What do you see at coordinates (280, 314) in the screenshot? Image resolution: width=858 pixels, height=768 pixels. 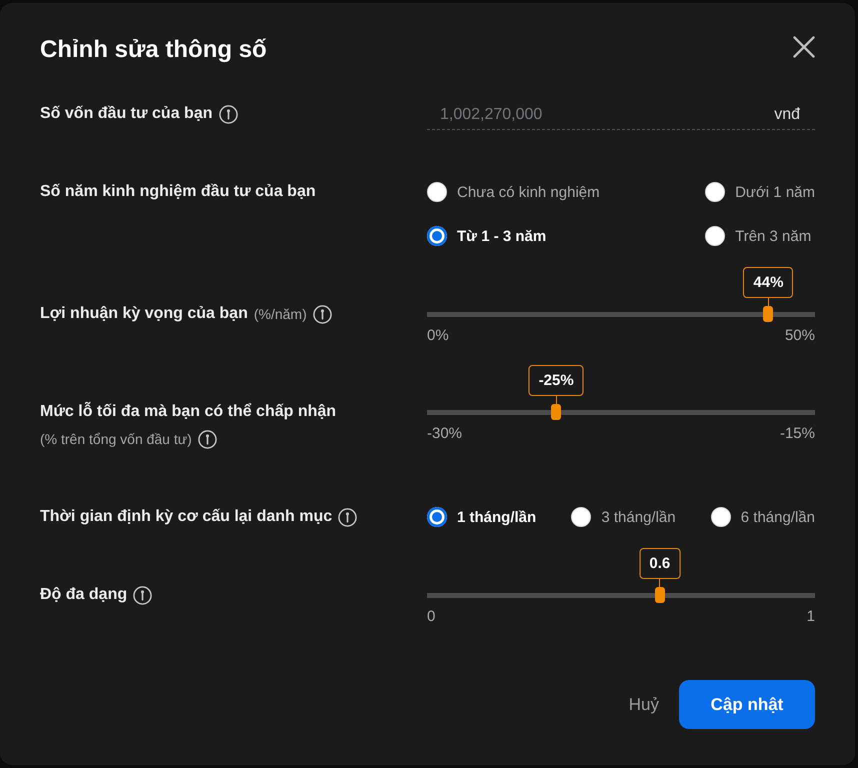 I see `unit-hint: (%/năm)` at bounding box center [280, 314].